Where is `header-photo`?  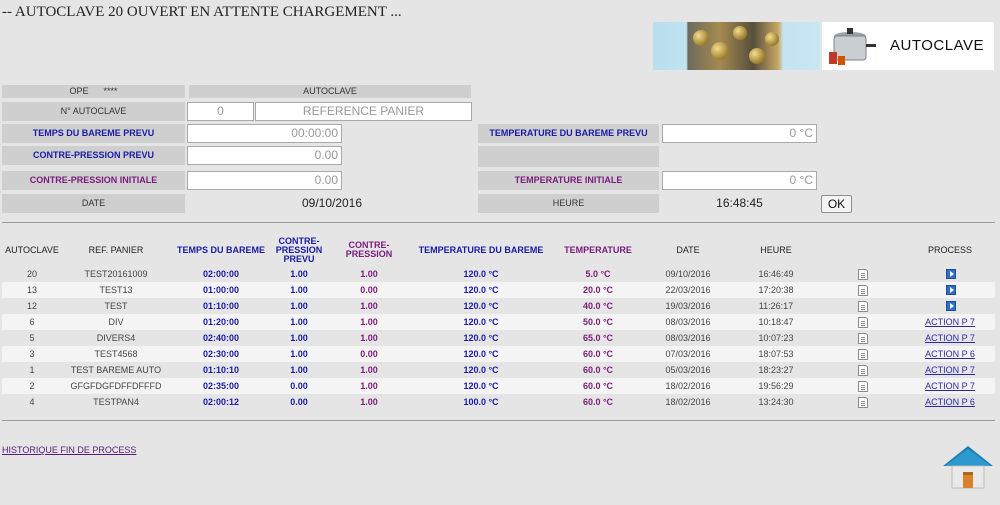 header-photo is located at coordinates (736, 46).